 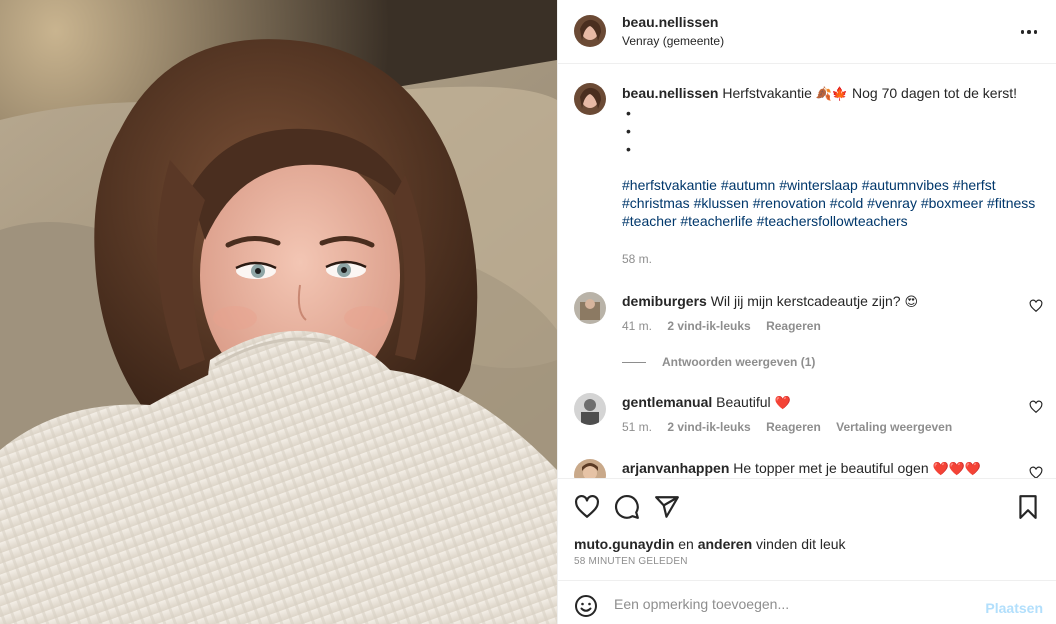 What do you see at coordinates (627, 507) in the screenshot?
I see `comment-icon` at bounding box center [627, 507].